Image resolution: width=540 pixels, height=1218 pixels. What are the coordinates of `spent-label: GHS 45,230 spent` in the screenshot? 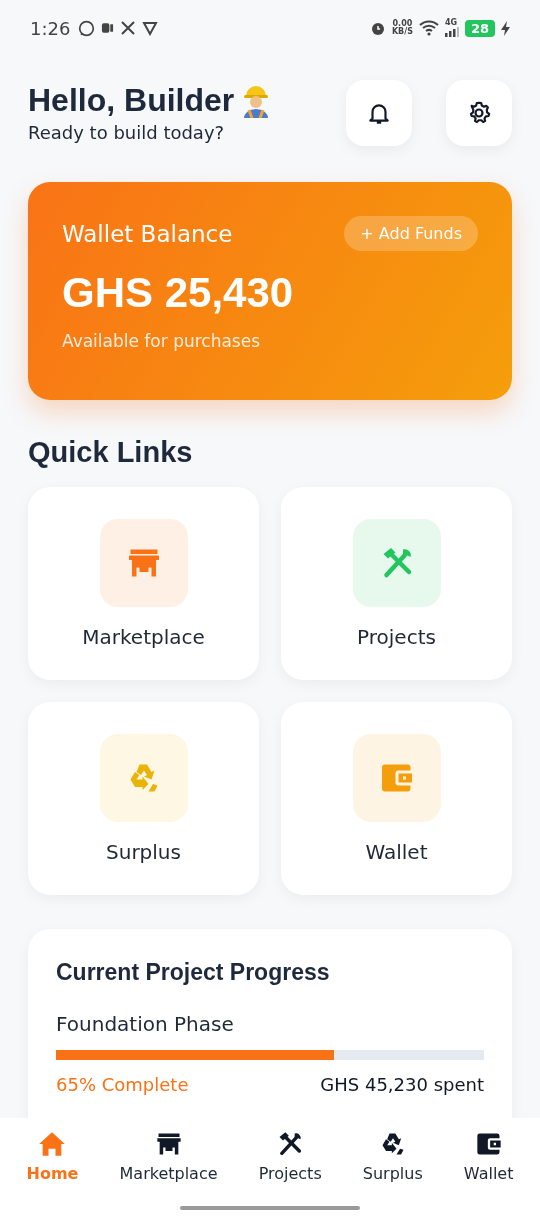 It's located at (402, 1084).